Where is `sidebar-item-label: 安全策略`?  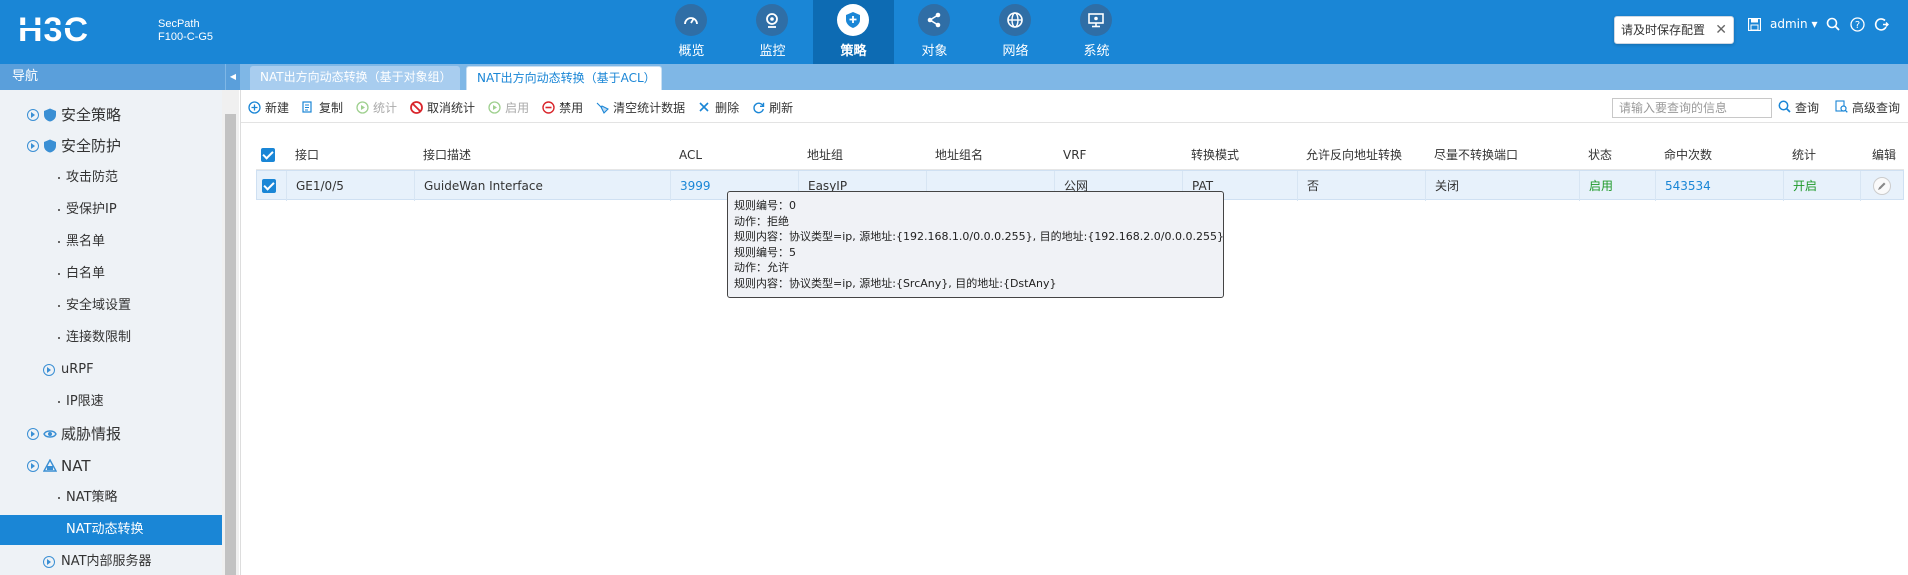
sidebar-item-label: 安全策略 is located at coordinates (91, 115).